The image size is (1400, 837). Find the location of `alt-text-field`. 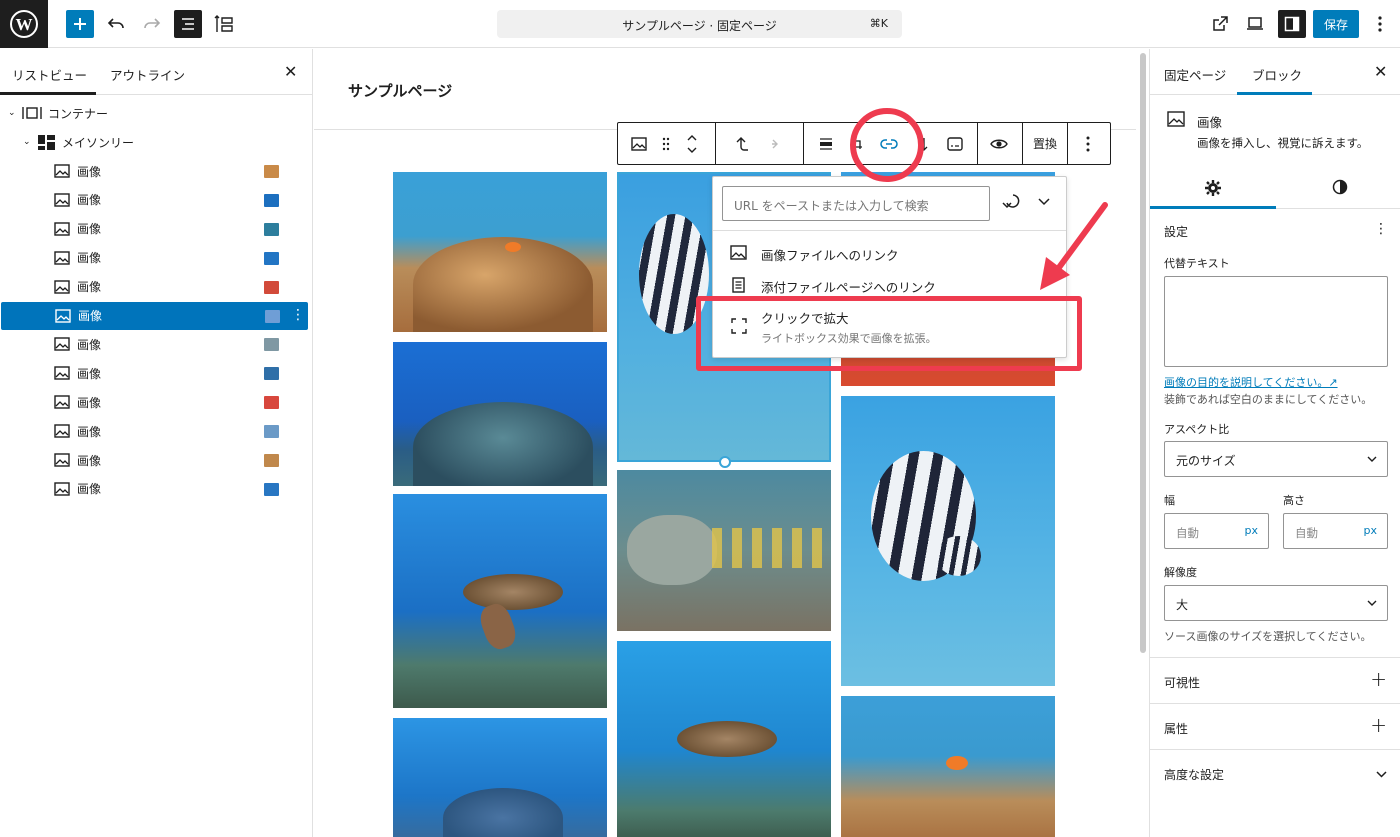

alt-text-field is located at coordinates (1276, 321).